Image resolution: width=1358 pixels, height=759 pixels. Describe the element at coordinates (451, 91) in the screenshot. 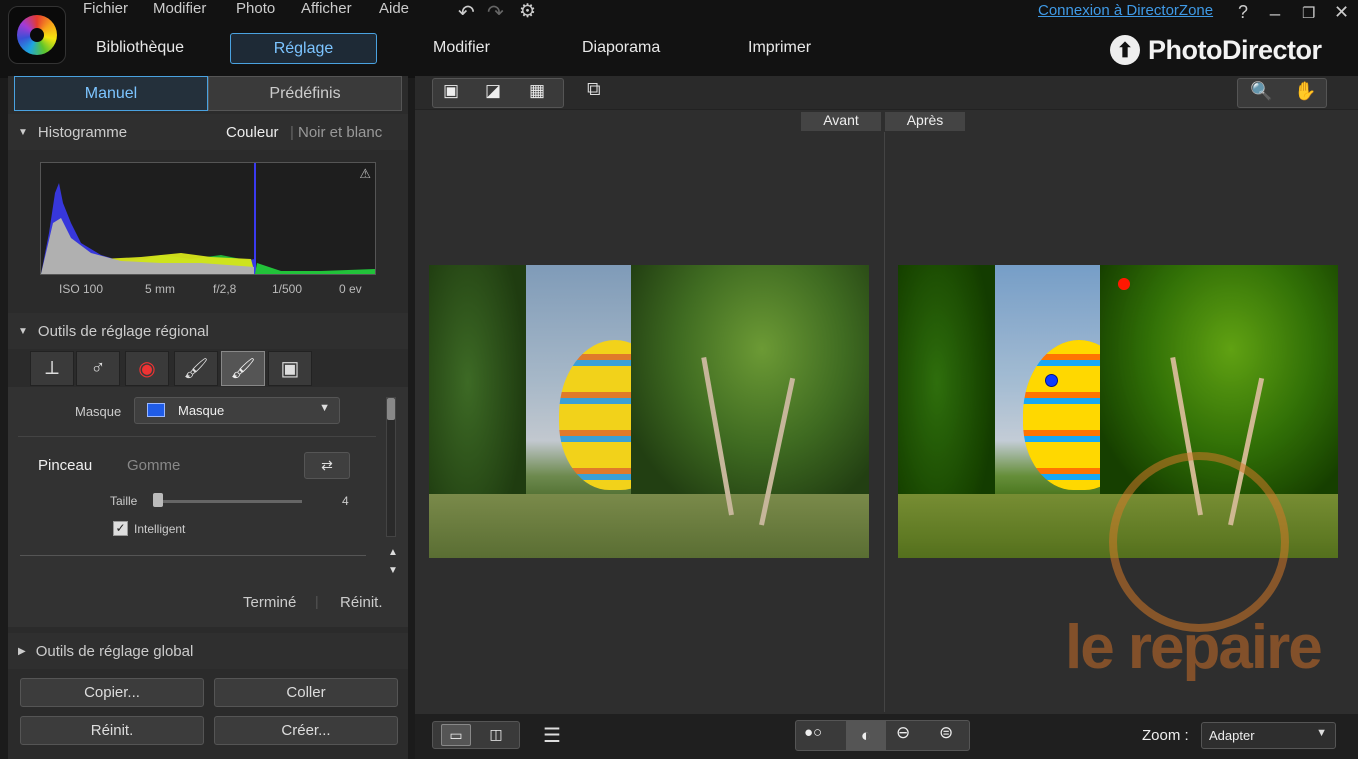

I see `compare-view-icon: ▣` at that location.